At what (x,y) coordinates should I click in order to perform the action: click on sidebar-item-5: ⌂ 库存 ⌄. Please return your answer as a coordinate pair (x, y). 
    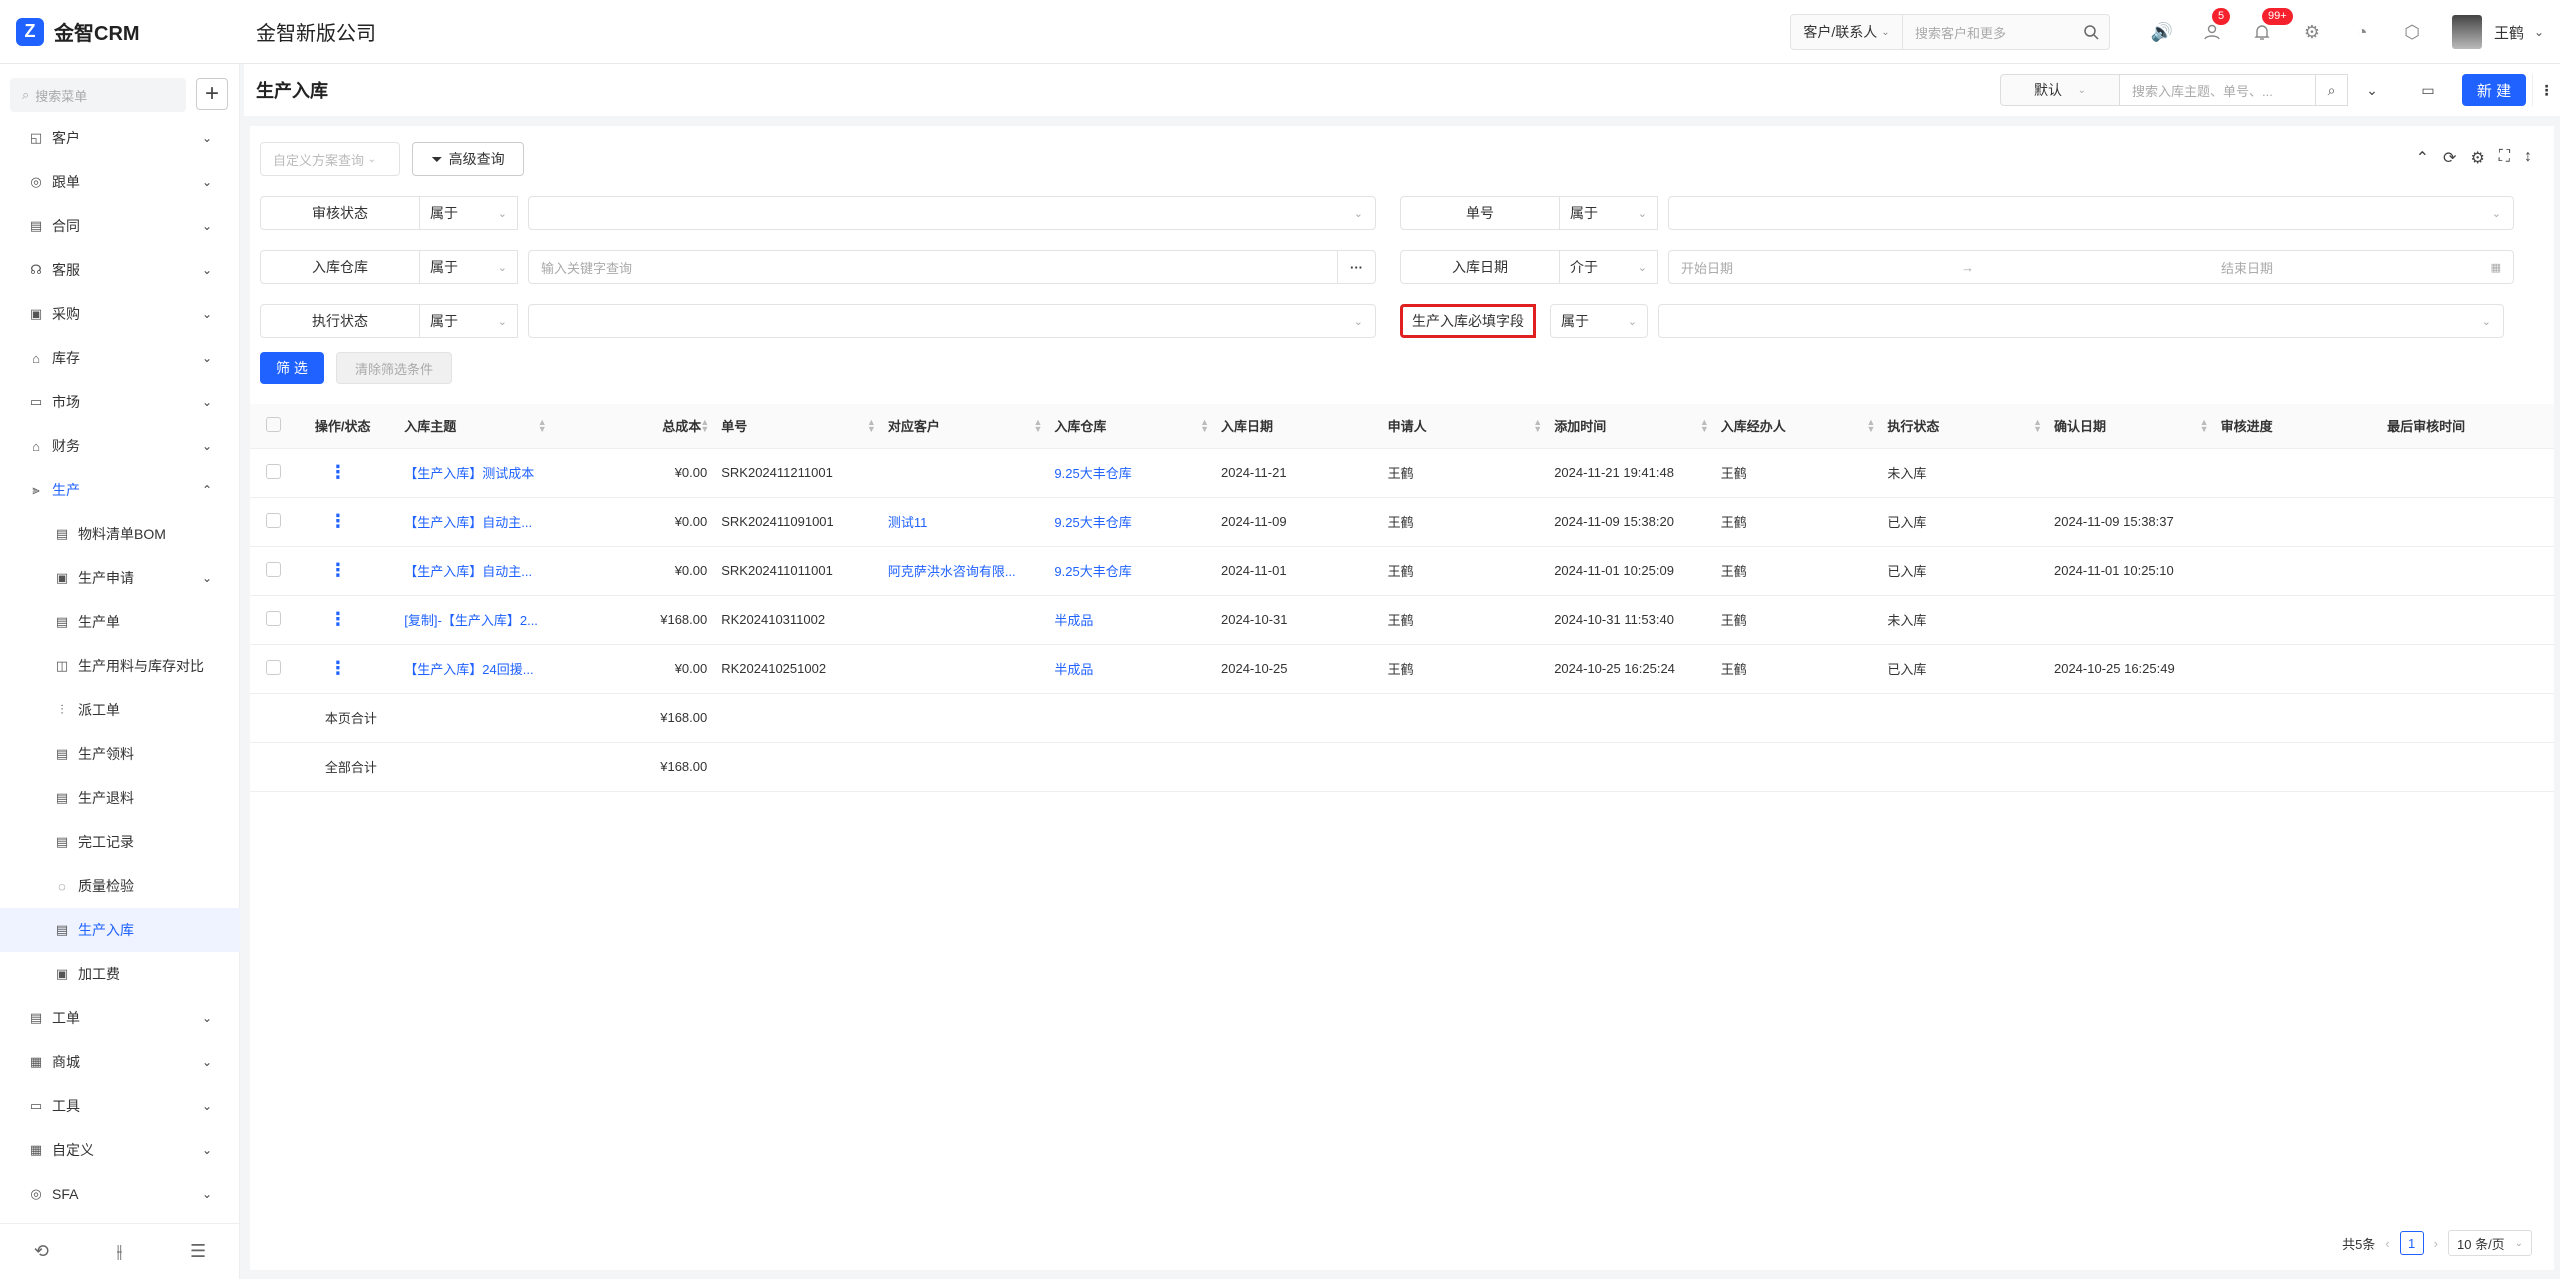
    Looking at the image, I should click on (120, 358).